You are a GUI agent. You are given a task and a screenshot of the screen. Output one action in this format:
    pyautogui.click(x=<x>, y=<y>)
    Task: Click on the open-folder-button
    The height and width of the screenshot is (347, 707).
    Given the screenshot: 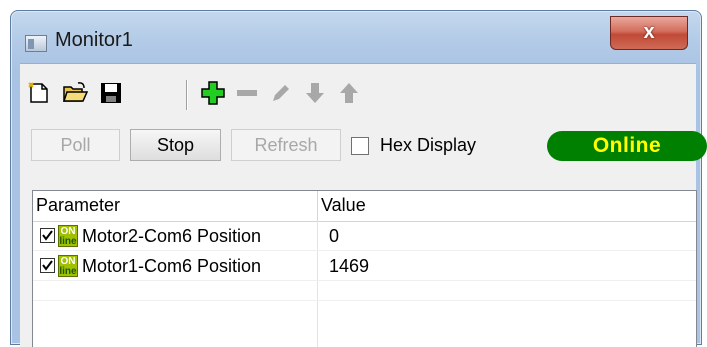 What is the action you would take?
    pyautogui.click(x=75, y=93)
    